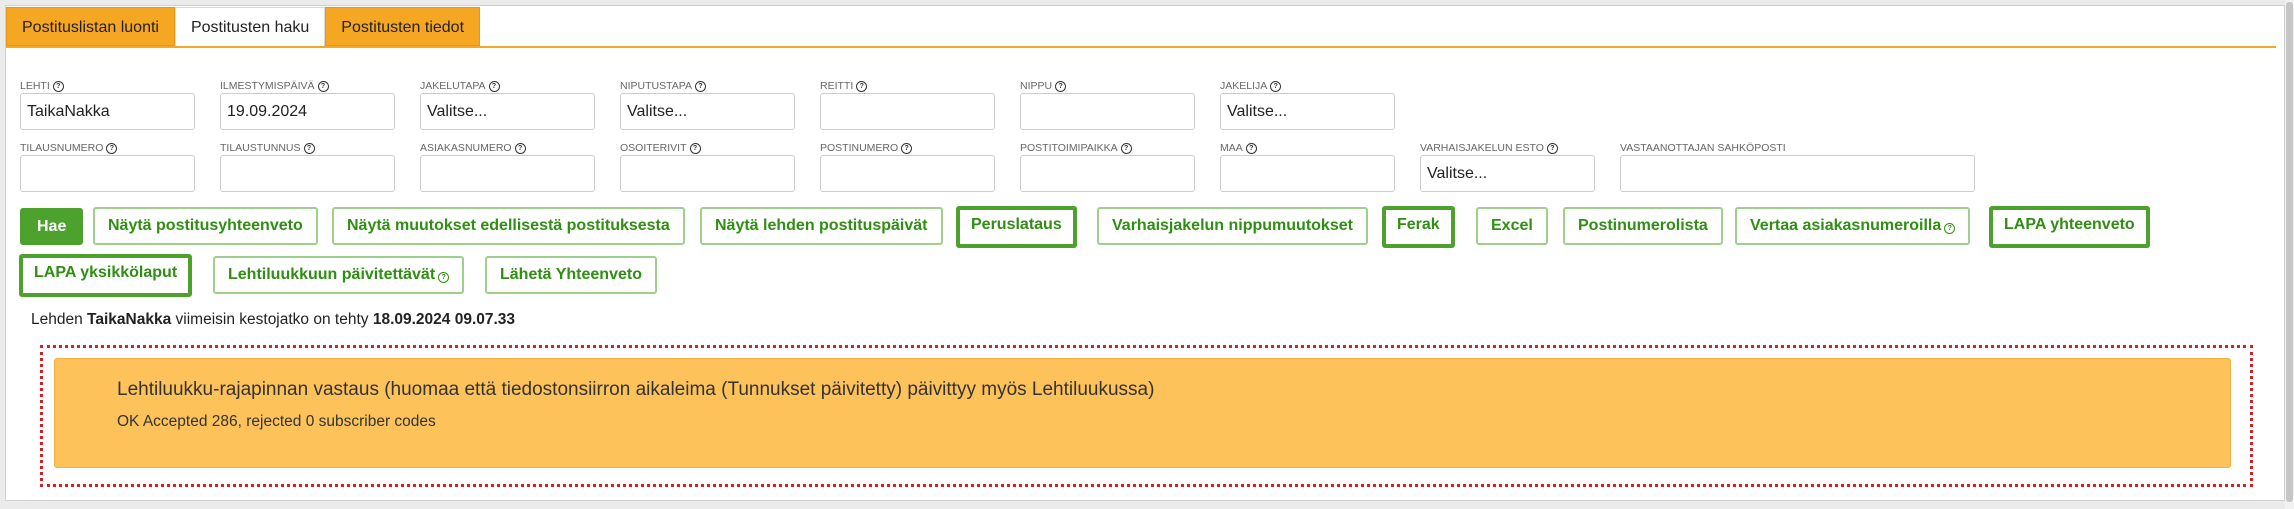 The width and height of the screenshot is (2294, 509). Describe the element at coordinates (1512, 226) in the screenshot. I see `excel-button: Excel` at that location.